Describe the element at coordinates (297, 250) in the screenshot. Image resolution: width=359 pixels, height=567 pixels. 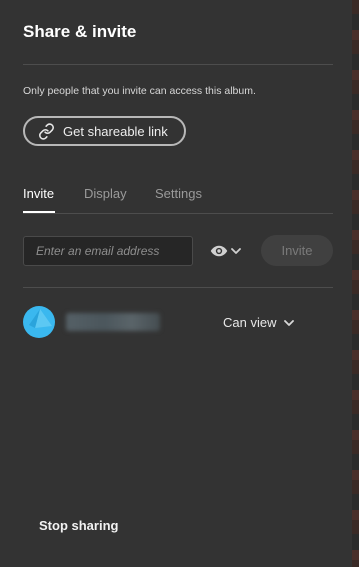
I see `invite-button: Invite` at that location.